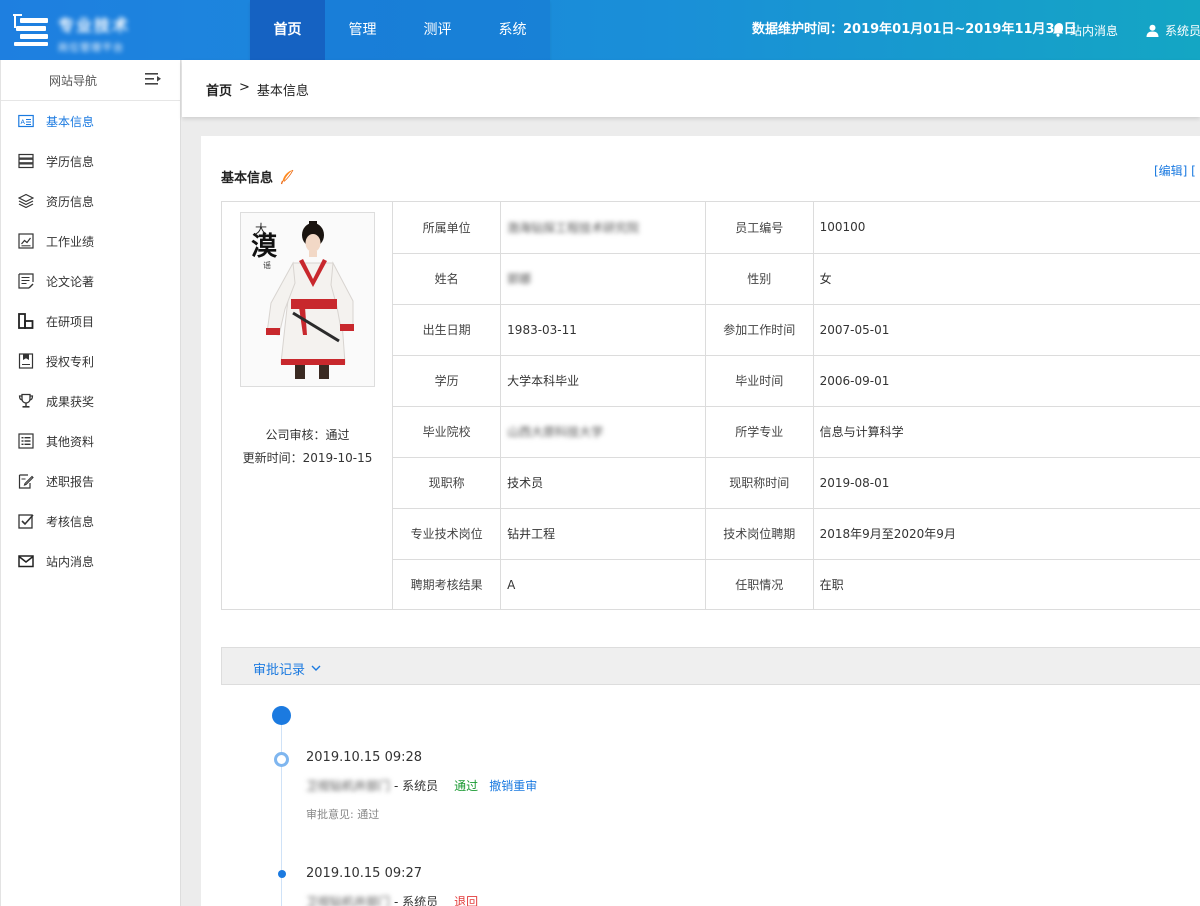 This screenshot has width=1200, height=906. Describe the element at coordinates (759, 228) in the screenshot. I see `info-key: 员工编号` at that location.